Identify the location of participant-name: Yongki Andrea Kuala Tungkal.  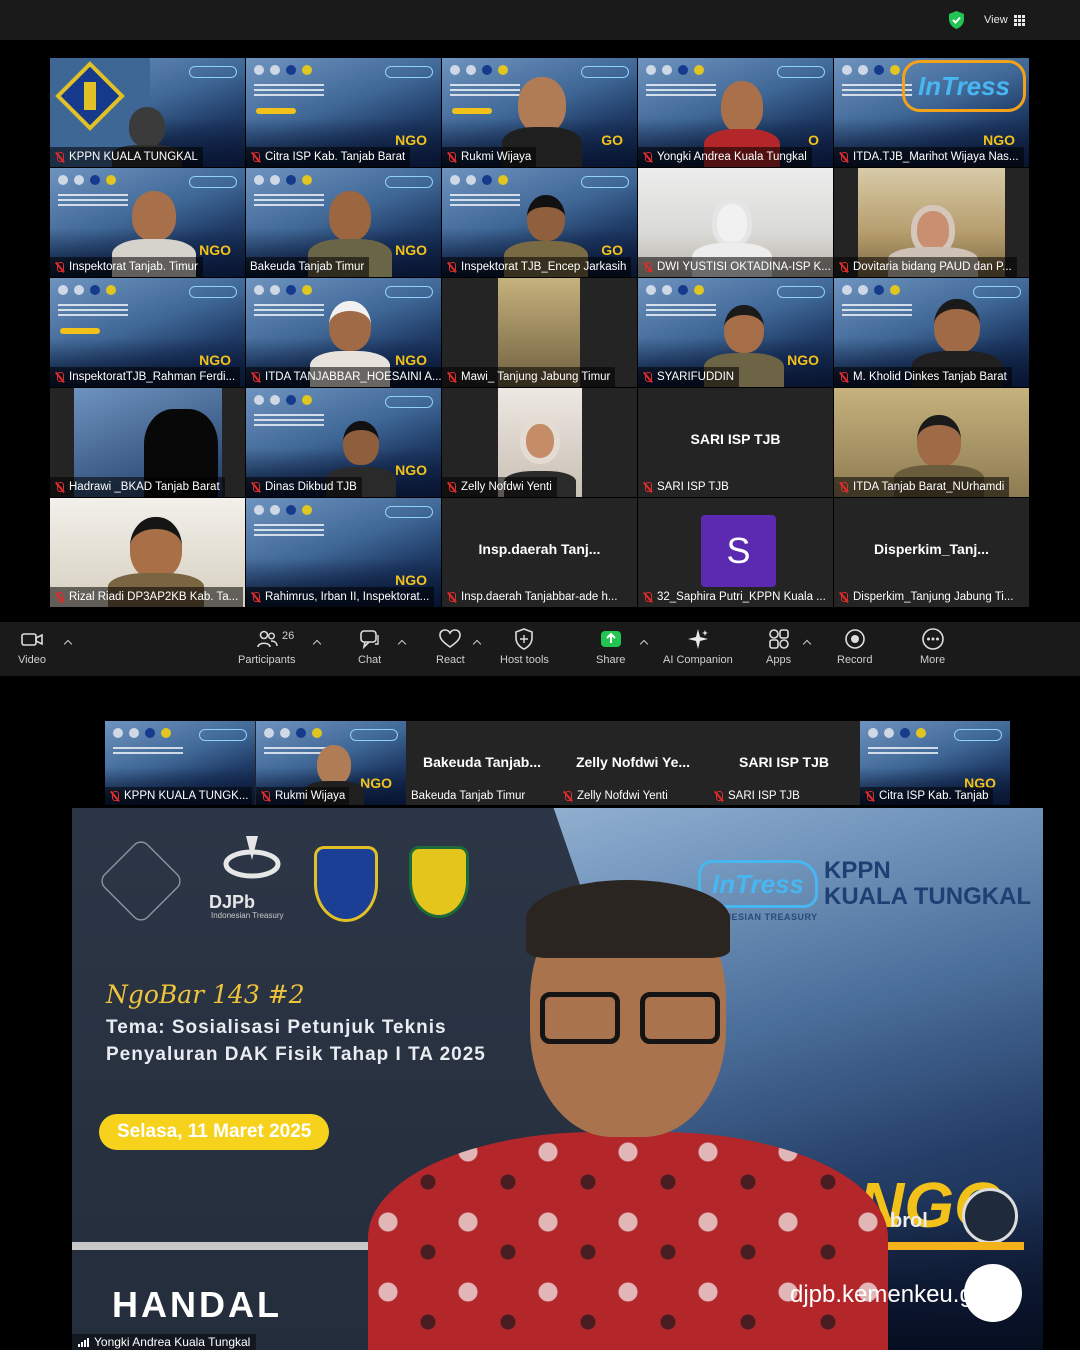
(732, 157).